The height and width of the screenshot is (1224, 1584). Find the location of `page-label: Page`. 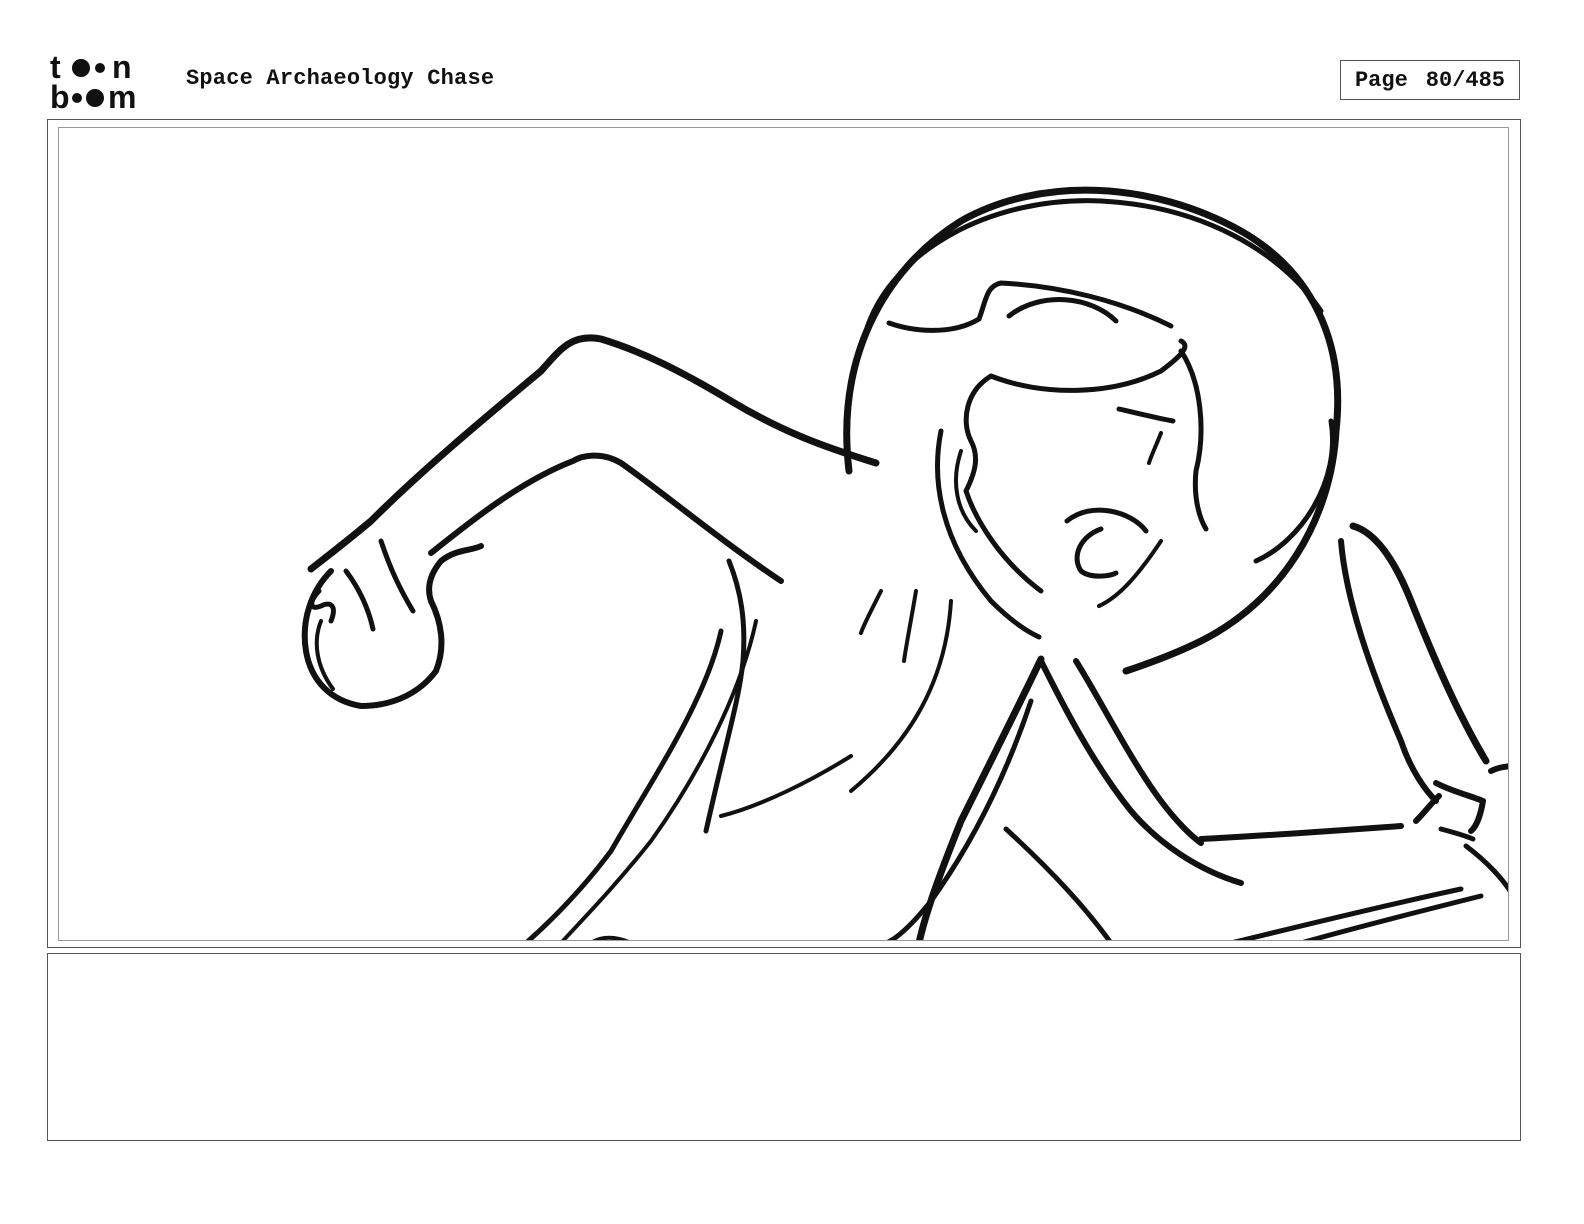

page-label: Page is located at coordinates (1381, 80).